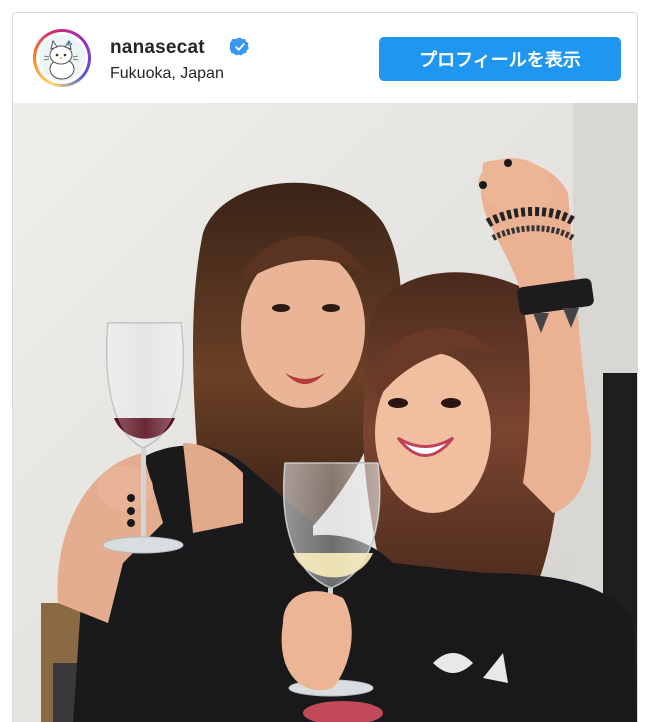 Image resolution: width=650 pixels, height=722 pixels. What do you see at coordinates (239, 46) in the screenshot?
I see `verified-badge-icon` at bounding box center [239, 46].